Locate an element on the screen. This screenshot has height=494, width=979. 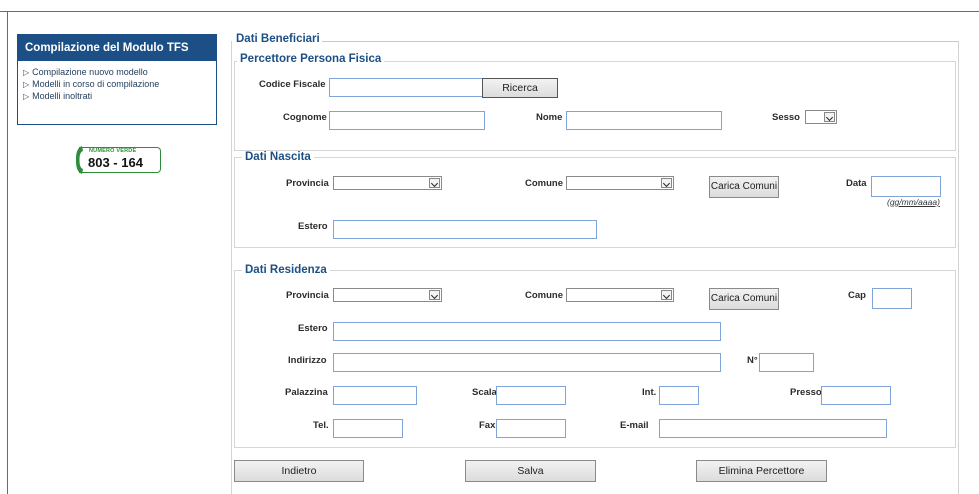
sidebar-item-in-corso: ▷ Modelli in corso di compilazione is located at coordinates (119, 85).